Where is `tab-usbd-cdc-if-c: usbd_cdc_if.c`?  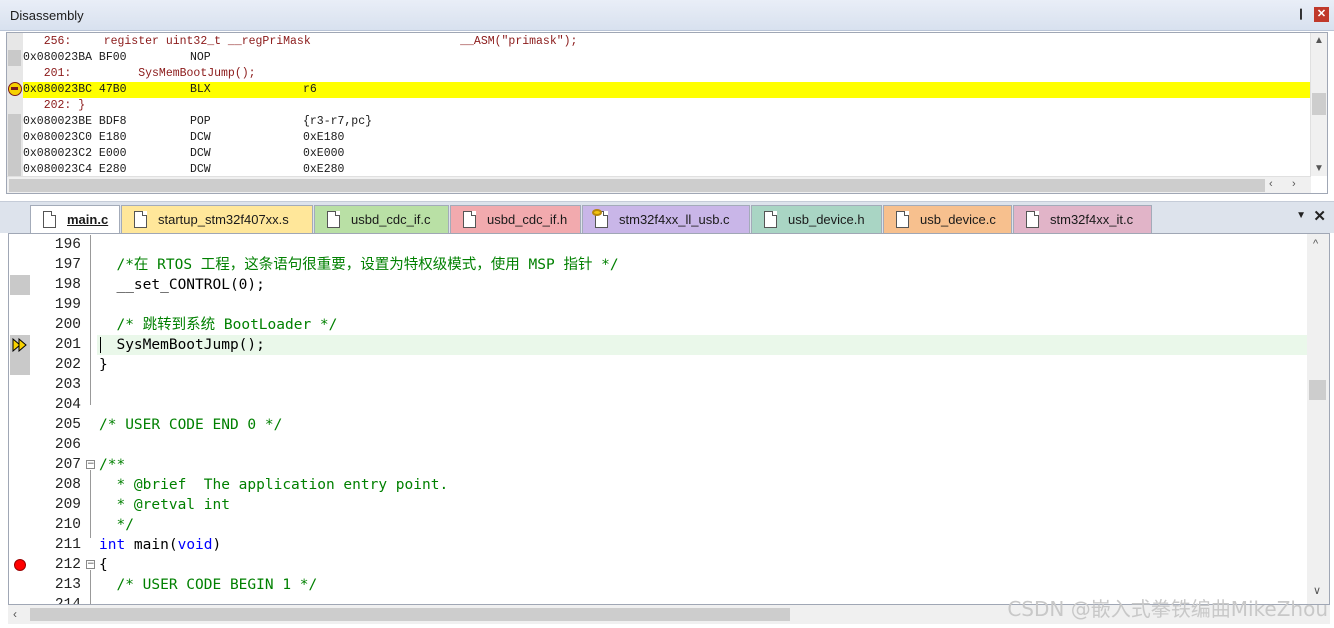 tab-usbd-cdc-if-c: usbd_cdc_if.c is located at coordinates (381, 219).